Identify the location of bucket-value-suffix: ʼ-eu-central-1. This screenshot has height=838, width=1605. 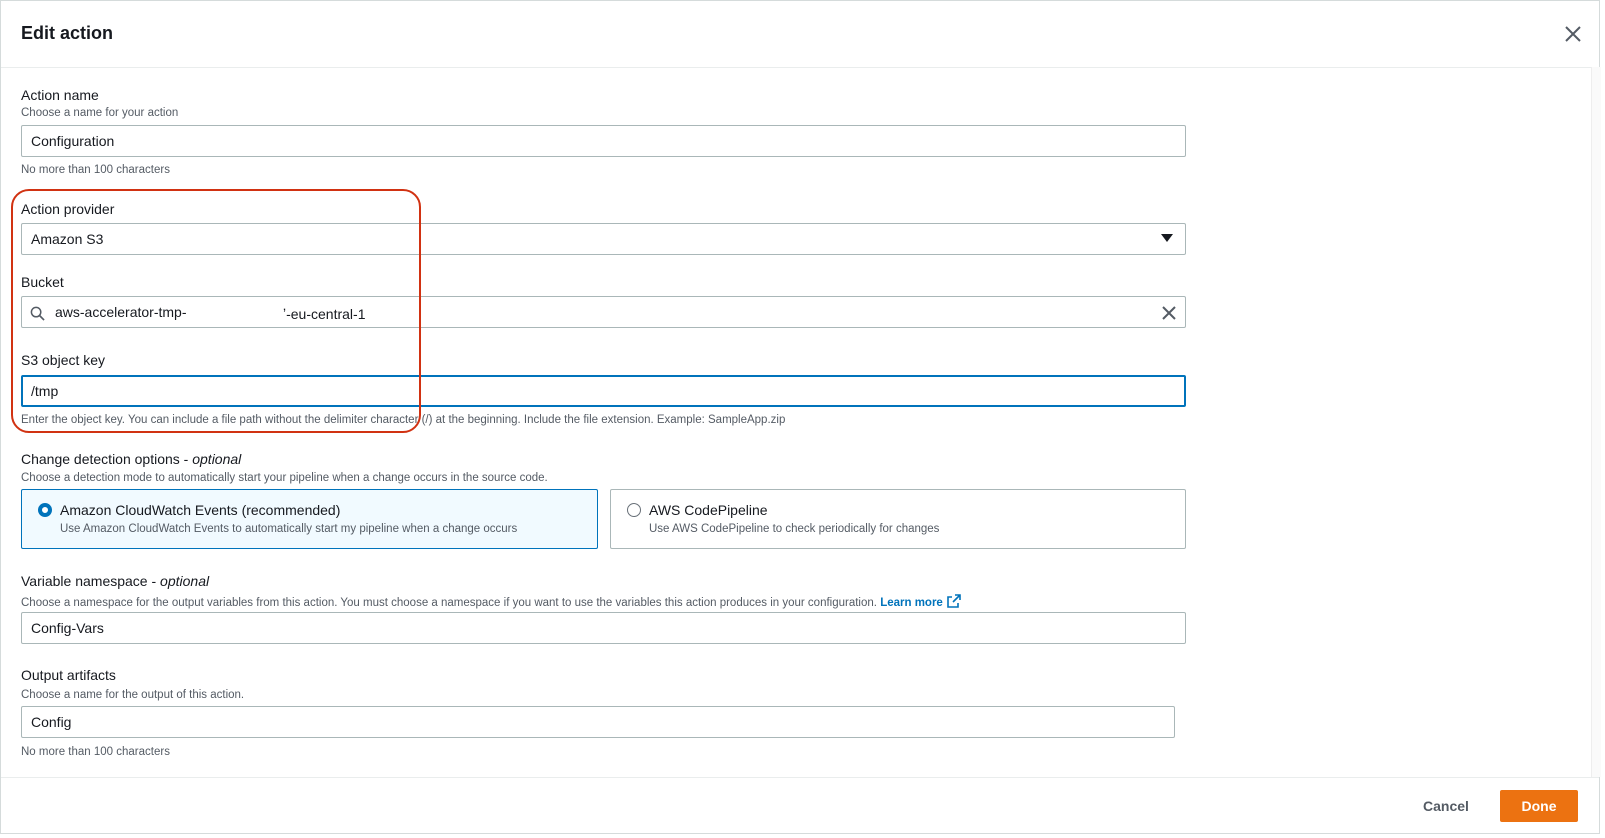
(324, 314).